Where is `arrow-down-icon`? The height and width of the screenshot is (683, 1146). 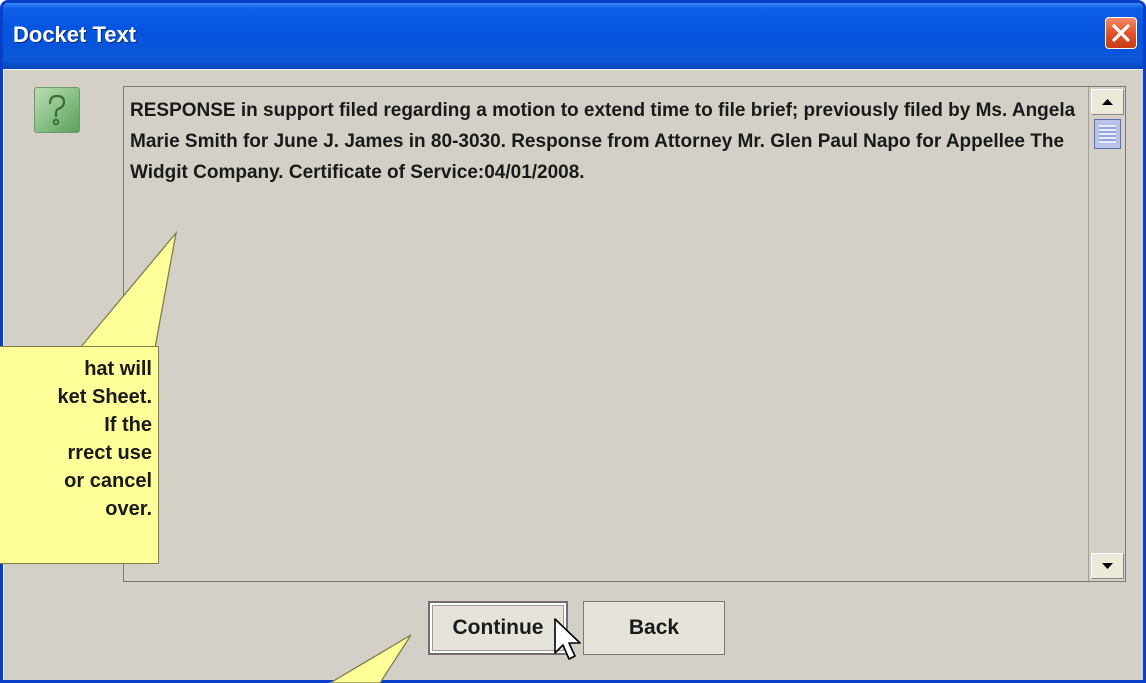
arrow-down-icon is located at coordinates (1107, 566).